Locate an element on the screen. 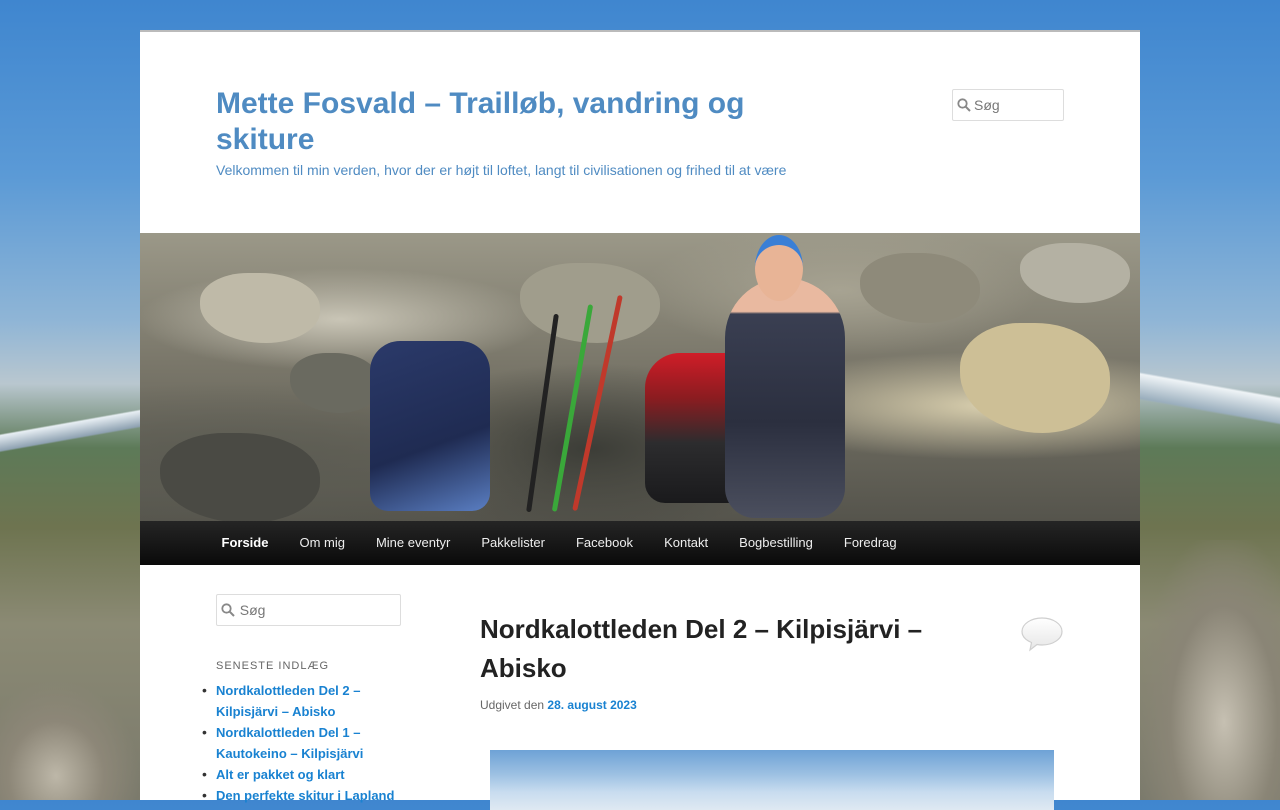 The height and width of the screenshot is (810, 1280). list-item: Den perfekte skitur i Lapland is located at coordinates (309, 795).